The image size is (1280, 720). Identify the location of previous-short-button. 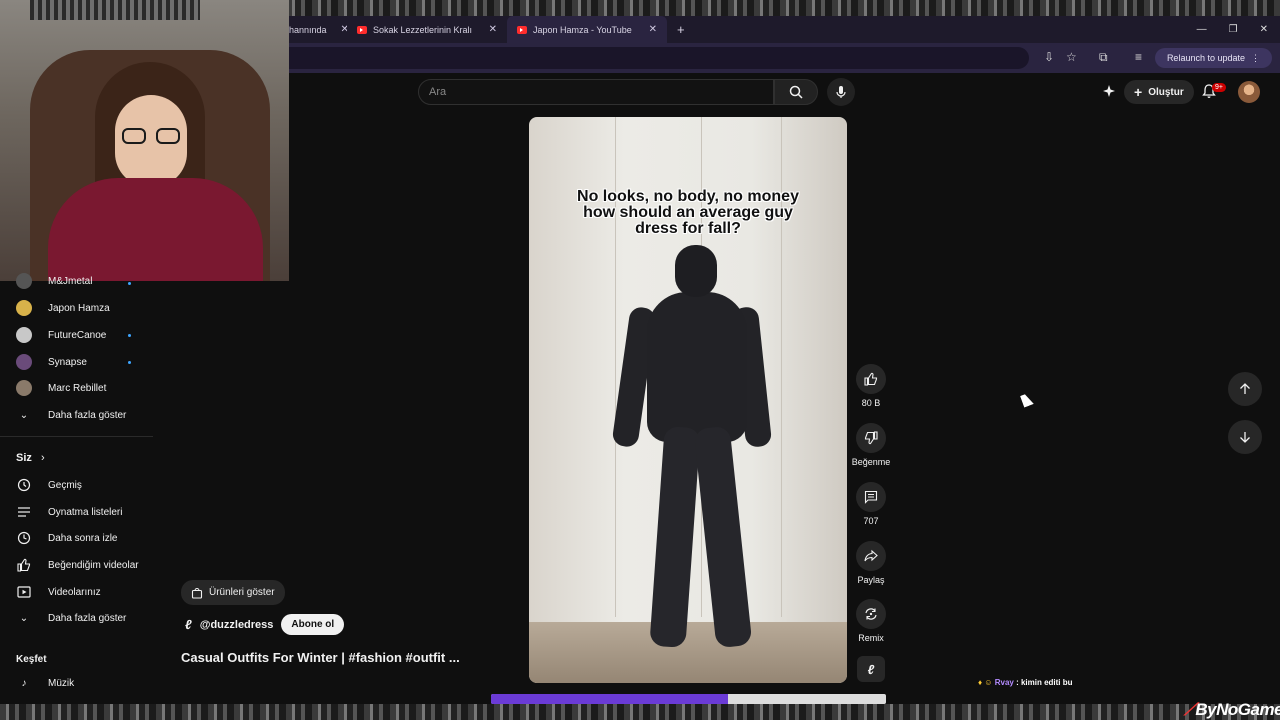
(1245, 389).